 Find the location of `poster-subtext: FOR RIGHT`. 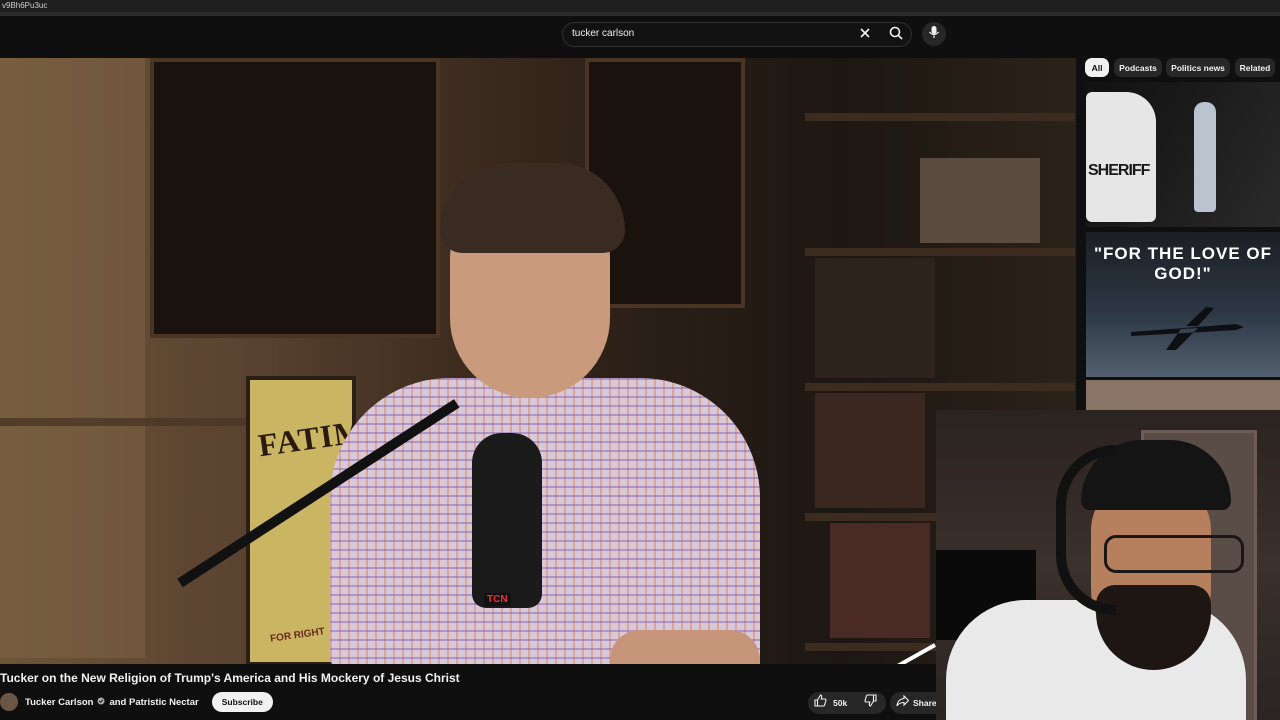

poster-subtext: FOR RIGHT is located at coordinates (297, 635).